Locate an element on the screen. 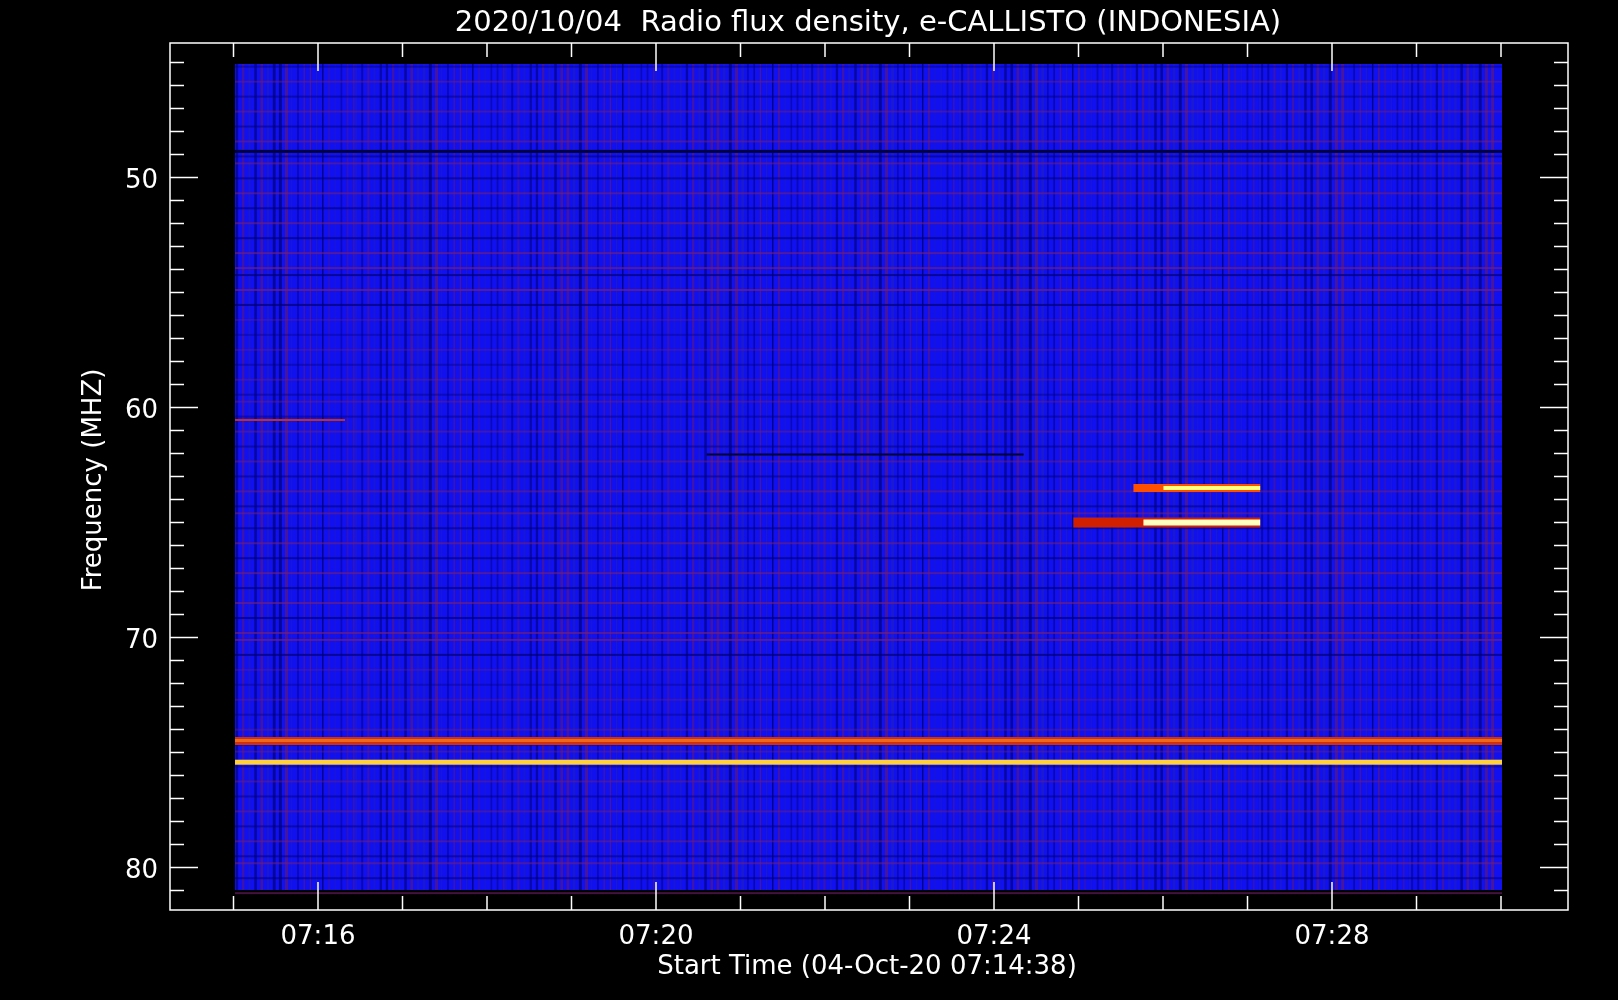  chart-title: 2020/10/04 Radio flux density, e-CALLISTO (INDONESIA) is located at coordinates (868, 21).